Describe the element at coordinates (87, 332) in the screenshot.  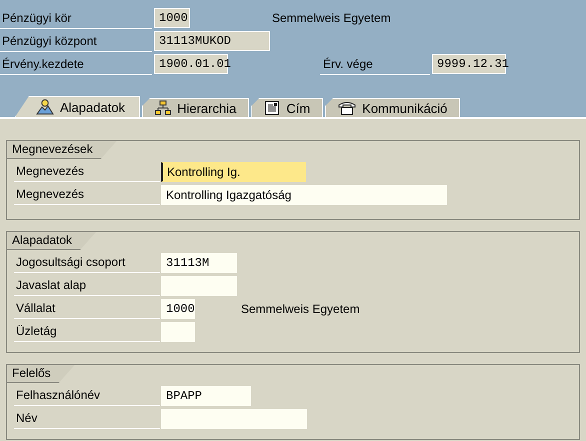
I see `field-label: Üzletág` at that location.